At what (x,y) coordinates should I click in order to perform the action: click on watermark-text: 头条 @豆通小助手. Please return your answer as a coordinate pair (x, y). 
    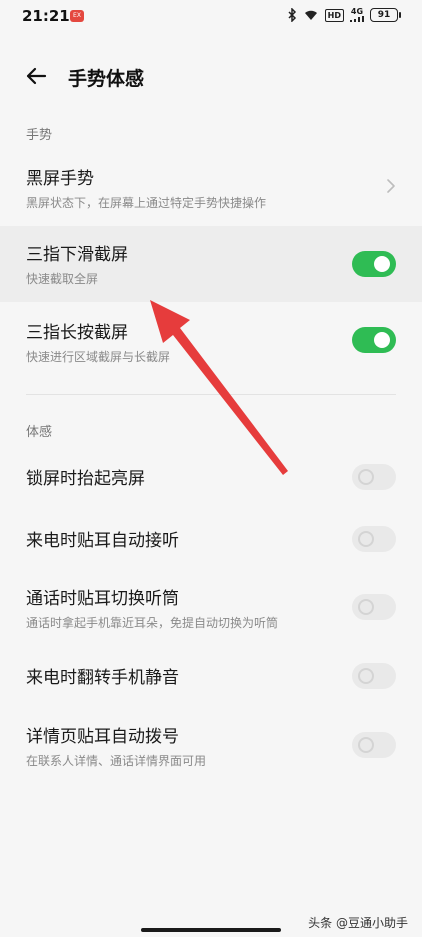
    Looking at the image, I should click on (358, 923).